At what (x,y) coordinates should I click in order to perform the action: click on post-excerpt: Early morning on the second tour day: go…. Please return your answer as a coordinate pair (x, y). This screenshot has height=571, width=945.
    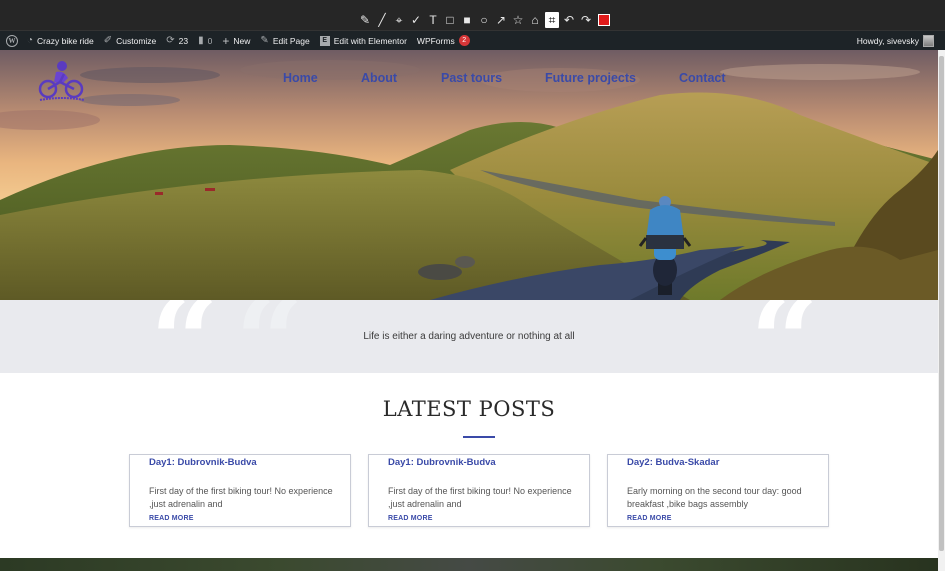
    Looking at the image, I should click on (714, 497).